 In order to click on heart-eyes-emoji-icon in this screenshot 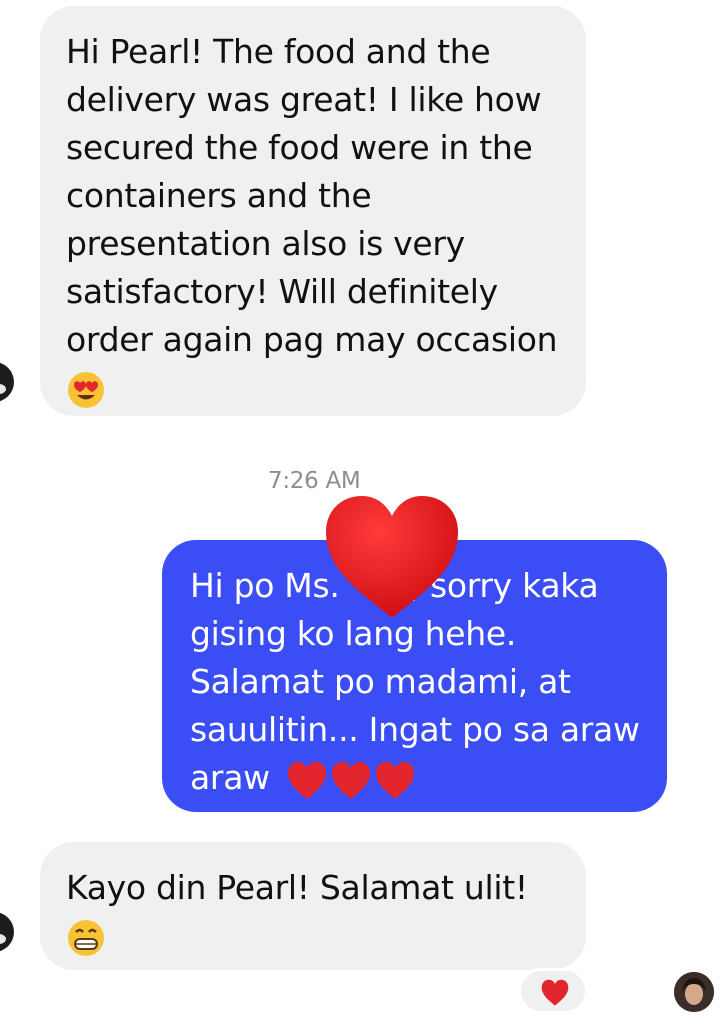, I will do `click(86, 390)`.